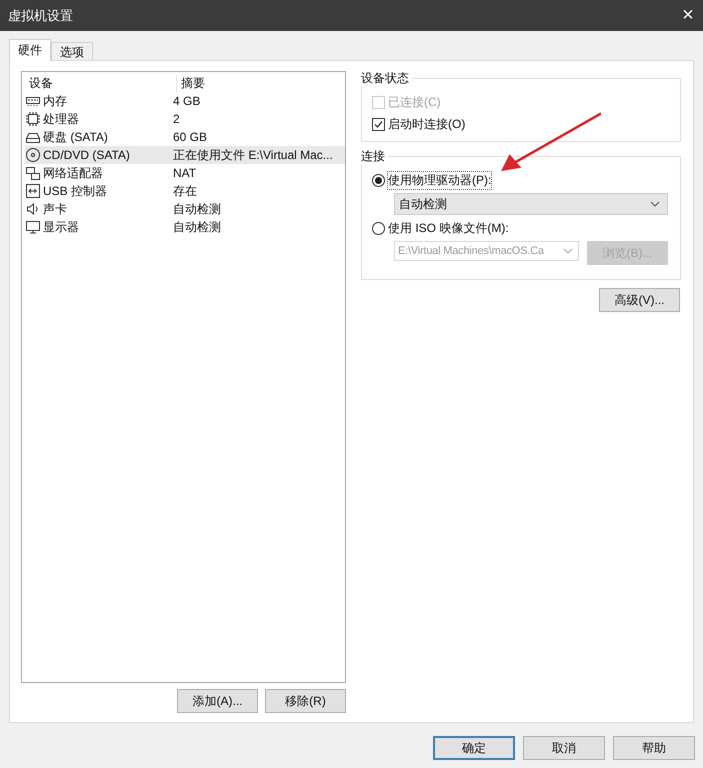  I want to click on list-row: USB 控制器 存在, so click(185, 191).